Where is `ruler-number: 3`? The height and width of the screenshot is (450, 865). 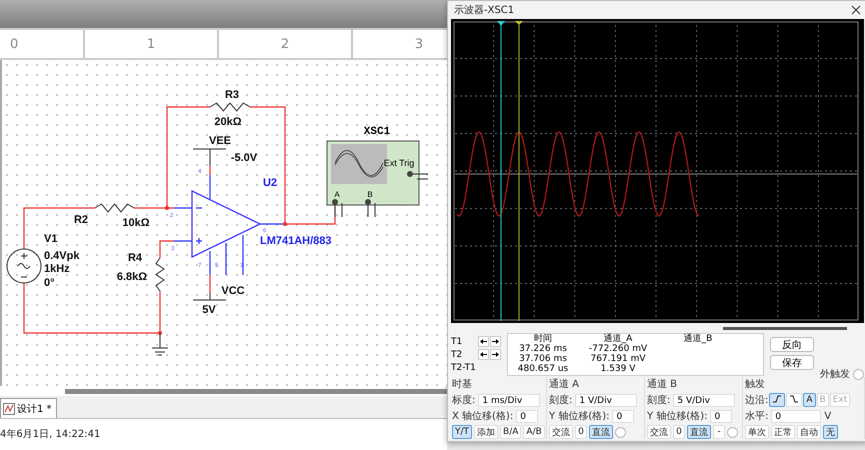 ruler-number: 3 is located at coordinates (419, 44).